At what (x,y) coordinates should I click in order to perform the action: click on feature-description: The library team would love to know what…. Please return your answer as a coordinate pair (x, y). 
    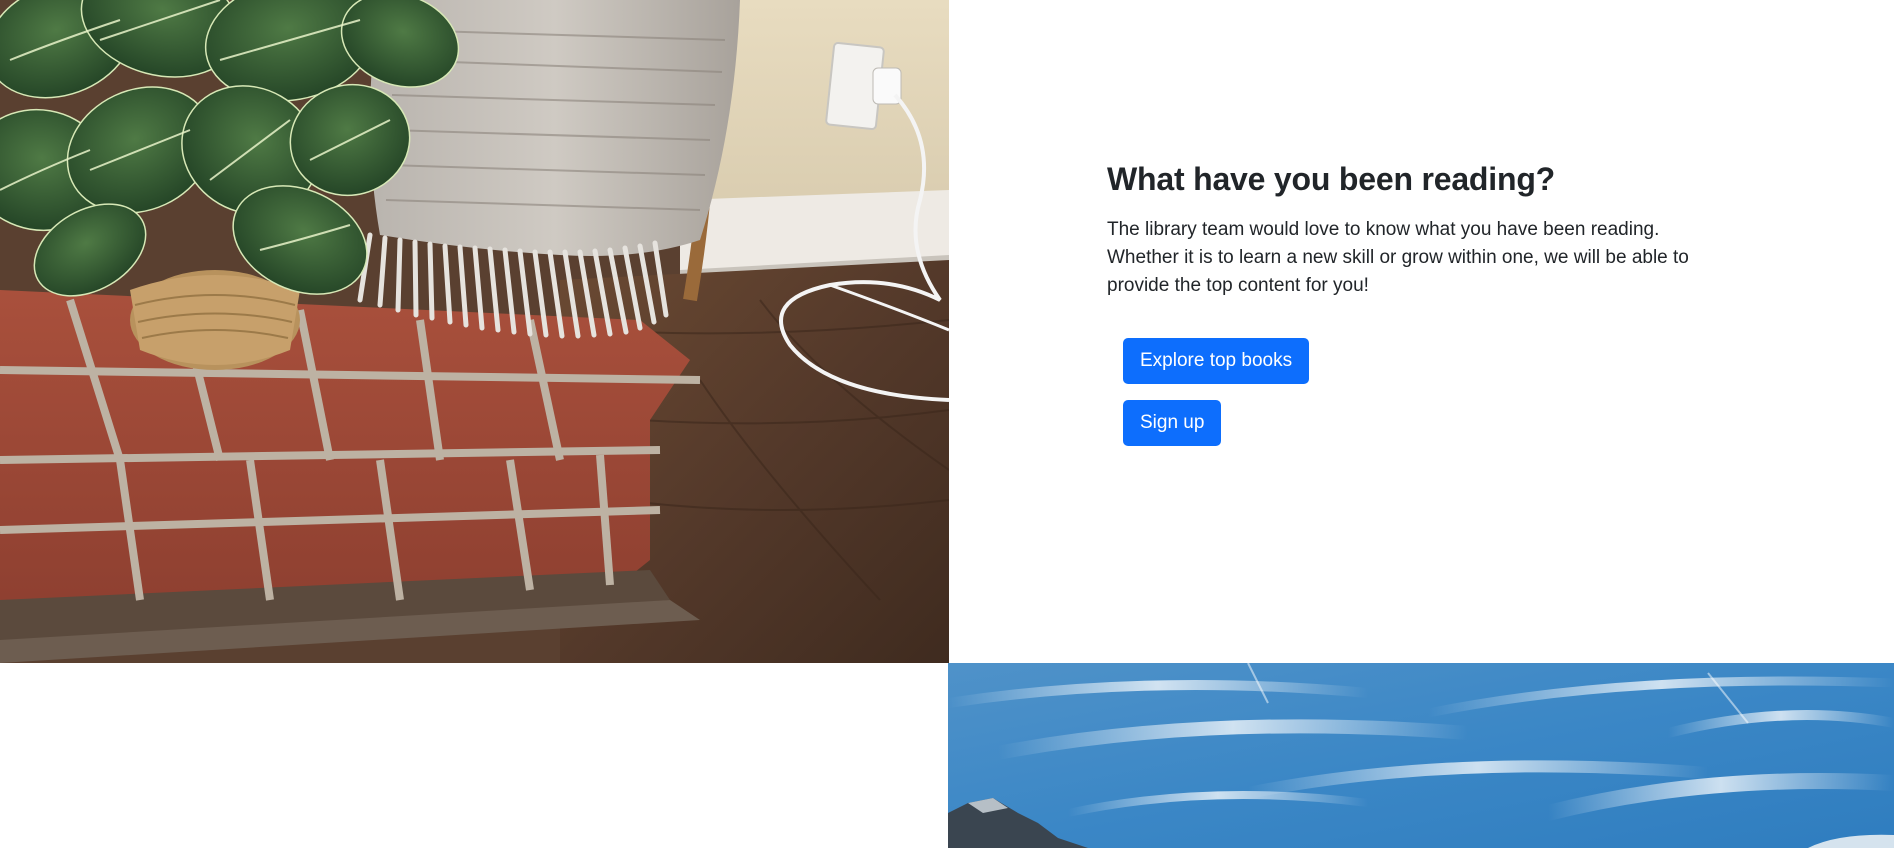
    Looking at the image, I should click on (1398, 258).